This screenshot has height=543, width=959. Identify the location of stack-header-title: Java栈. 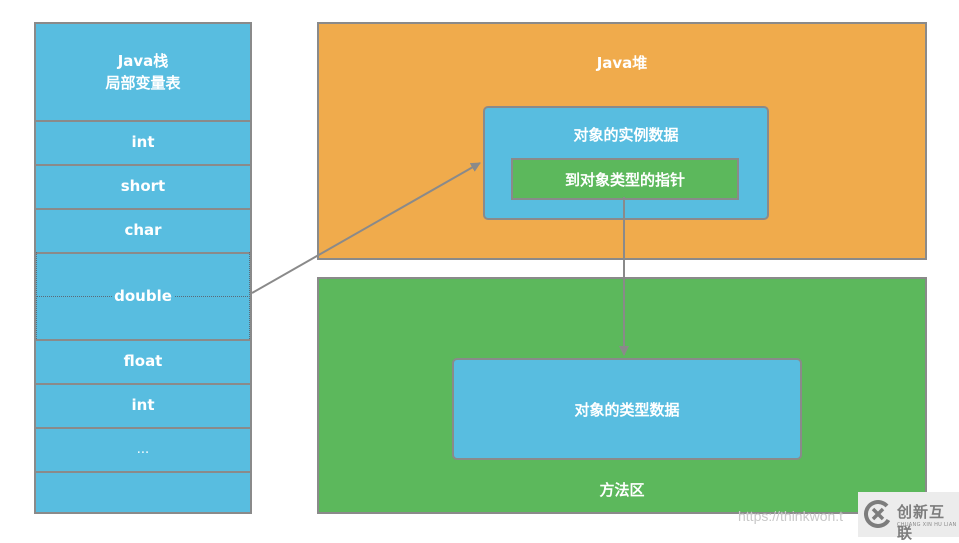
(143, 61).